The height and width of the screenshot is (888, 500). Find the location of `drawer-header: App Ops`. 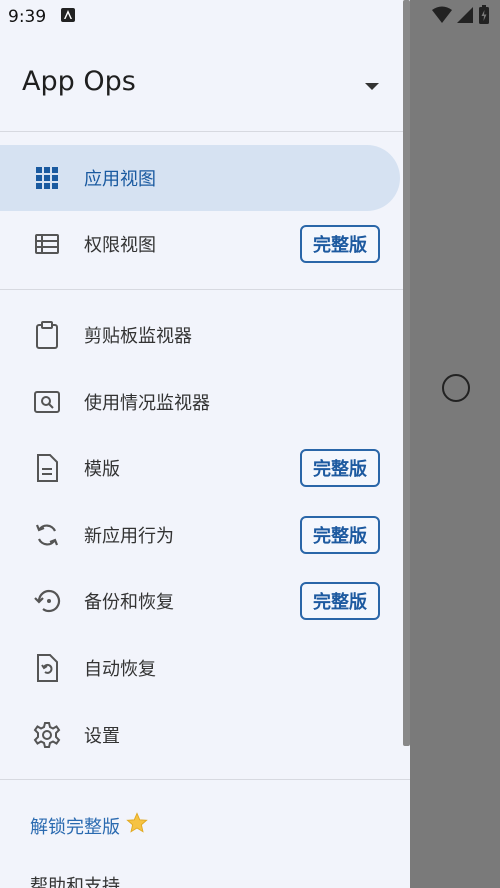

drawer-header: App Ops is located at coordinates (205, 85).